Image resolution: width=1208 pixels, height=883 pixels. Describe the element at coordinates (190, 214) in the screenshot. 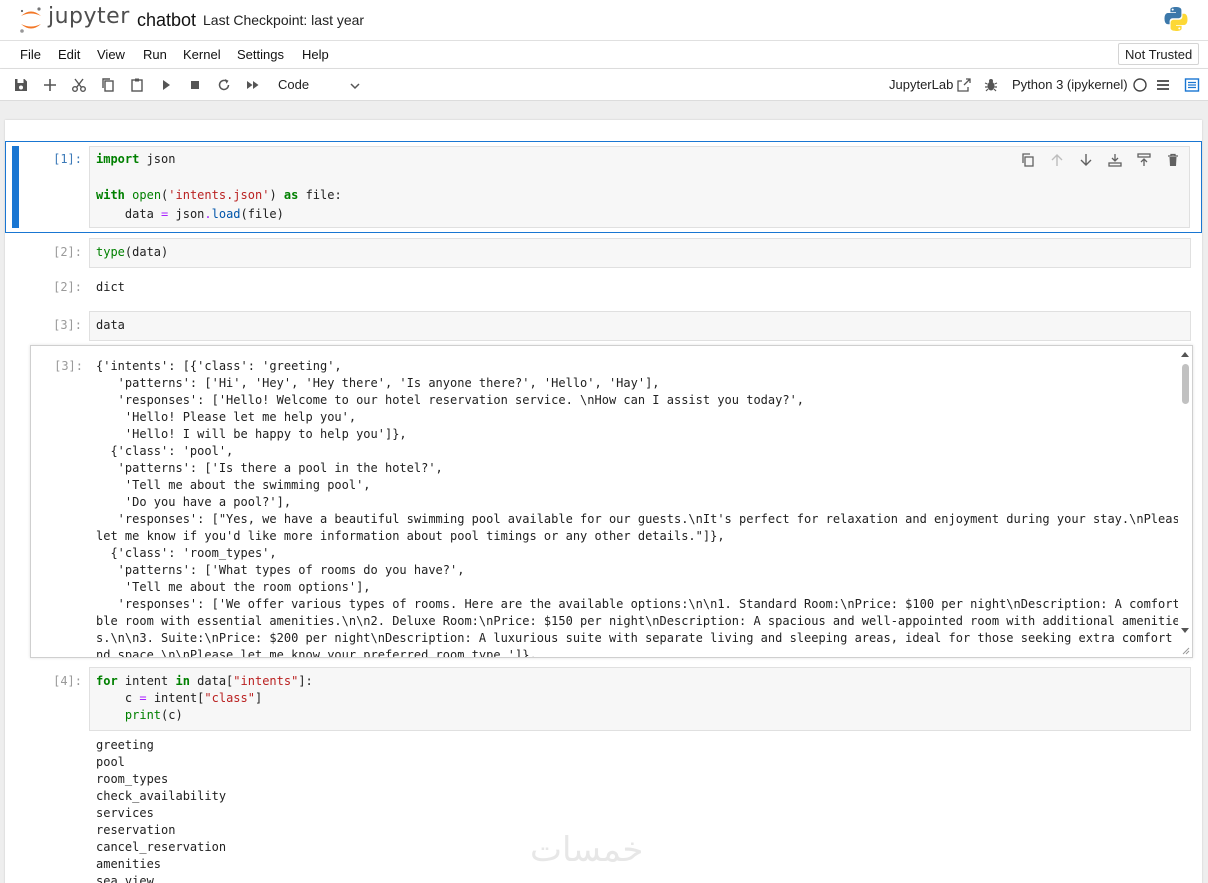

I see `code-line: data = json.load(file)` at that location.